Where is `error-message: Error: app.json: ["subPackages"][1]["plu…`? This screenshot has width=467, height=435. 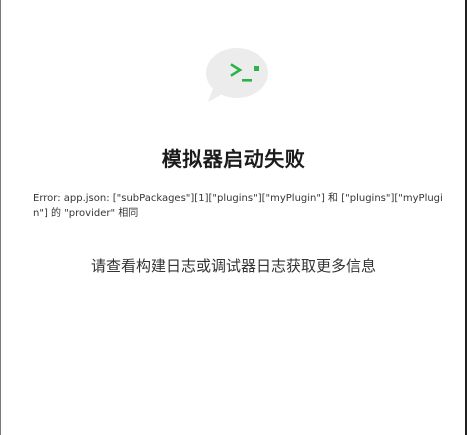 error-message: Error: app.json: ["subPackages"][1]["plu… is located at coordinates (238, 206).